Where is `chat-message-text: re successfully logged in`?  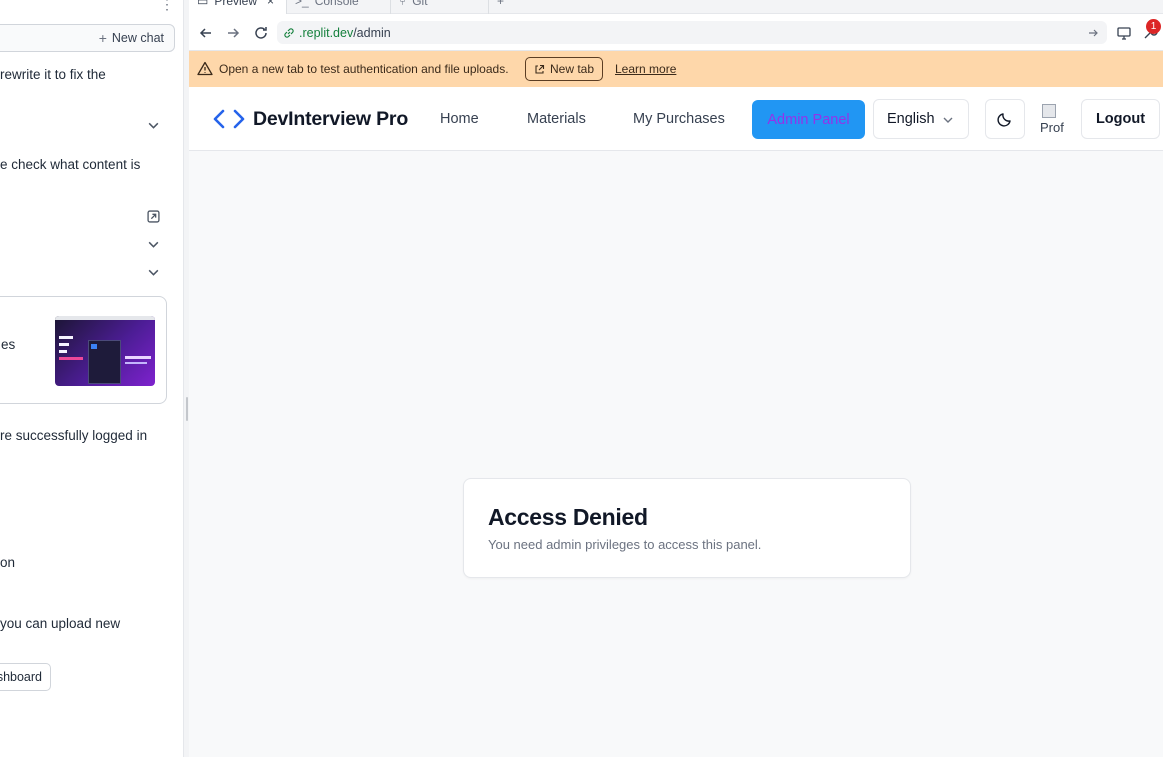 chat-message-text: re successfully logged in is located at coordinates (74, 435).